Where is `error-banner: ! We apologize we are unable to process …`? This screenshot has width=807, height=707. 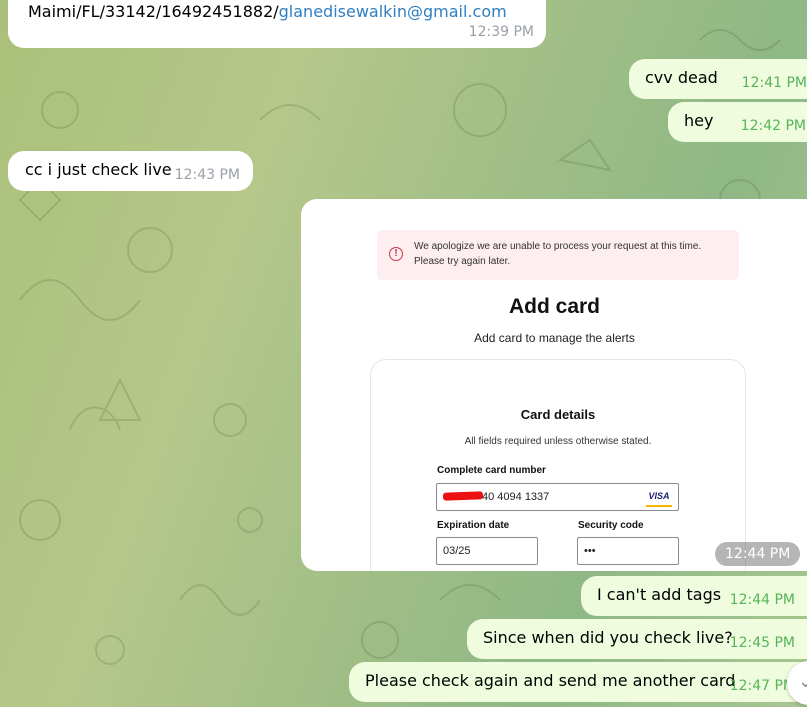
error-banner: ! We apologize we are unable to process … is located at coordinates (558, 255).